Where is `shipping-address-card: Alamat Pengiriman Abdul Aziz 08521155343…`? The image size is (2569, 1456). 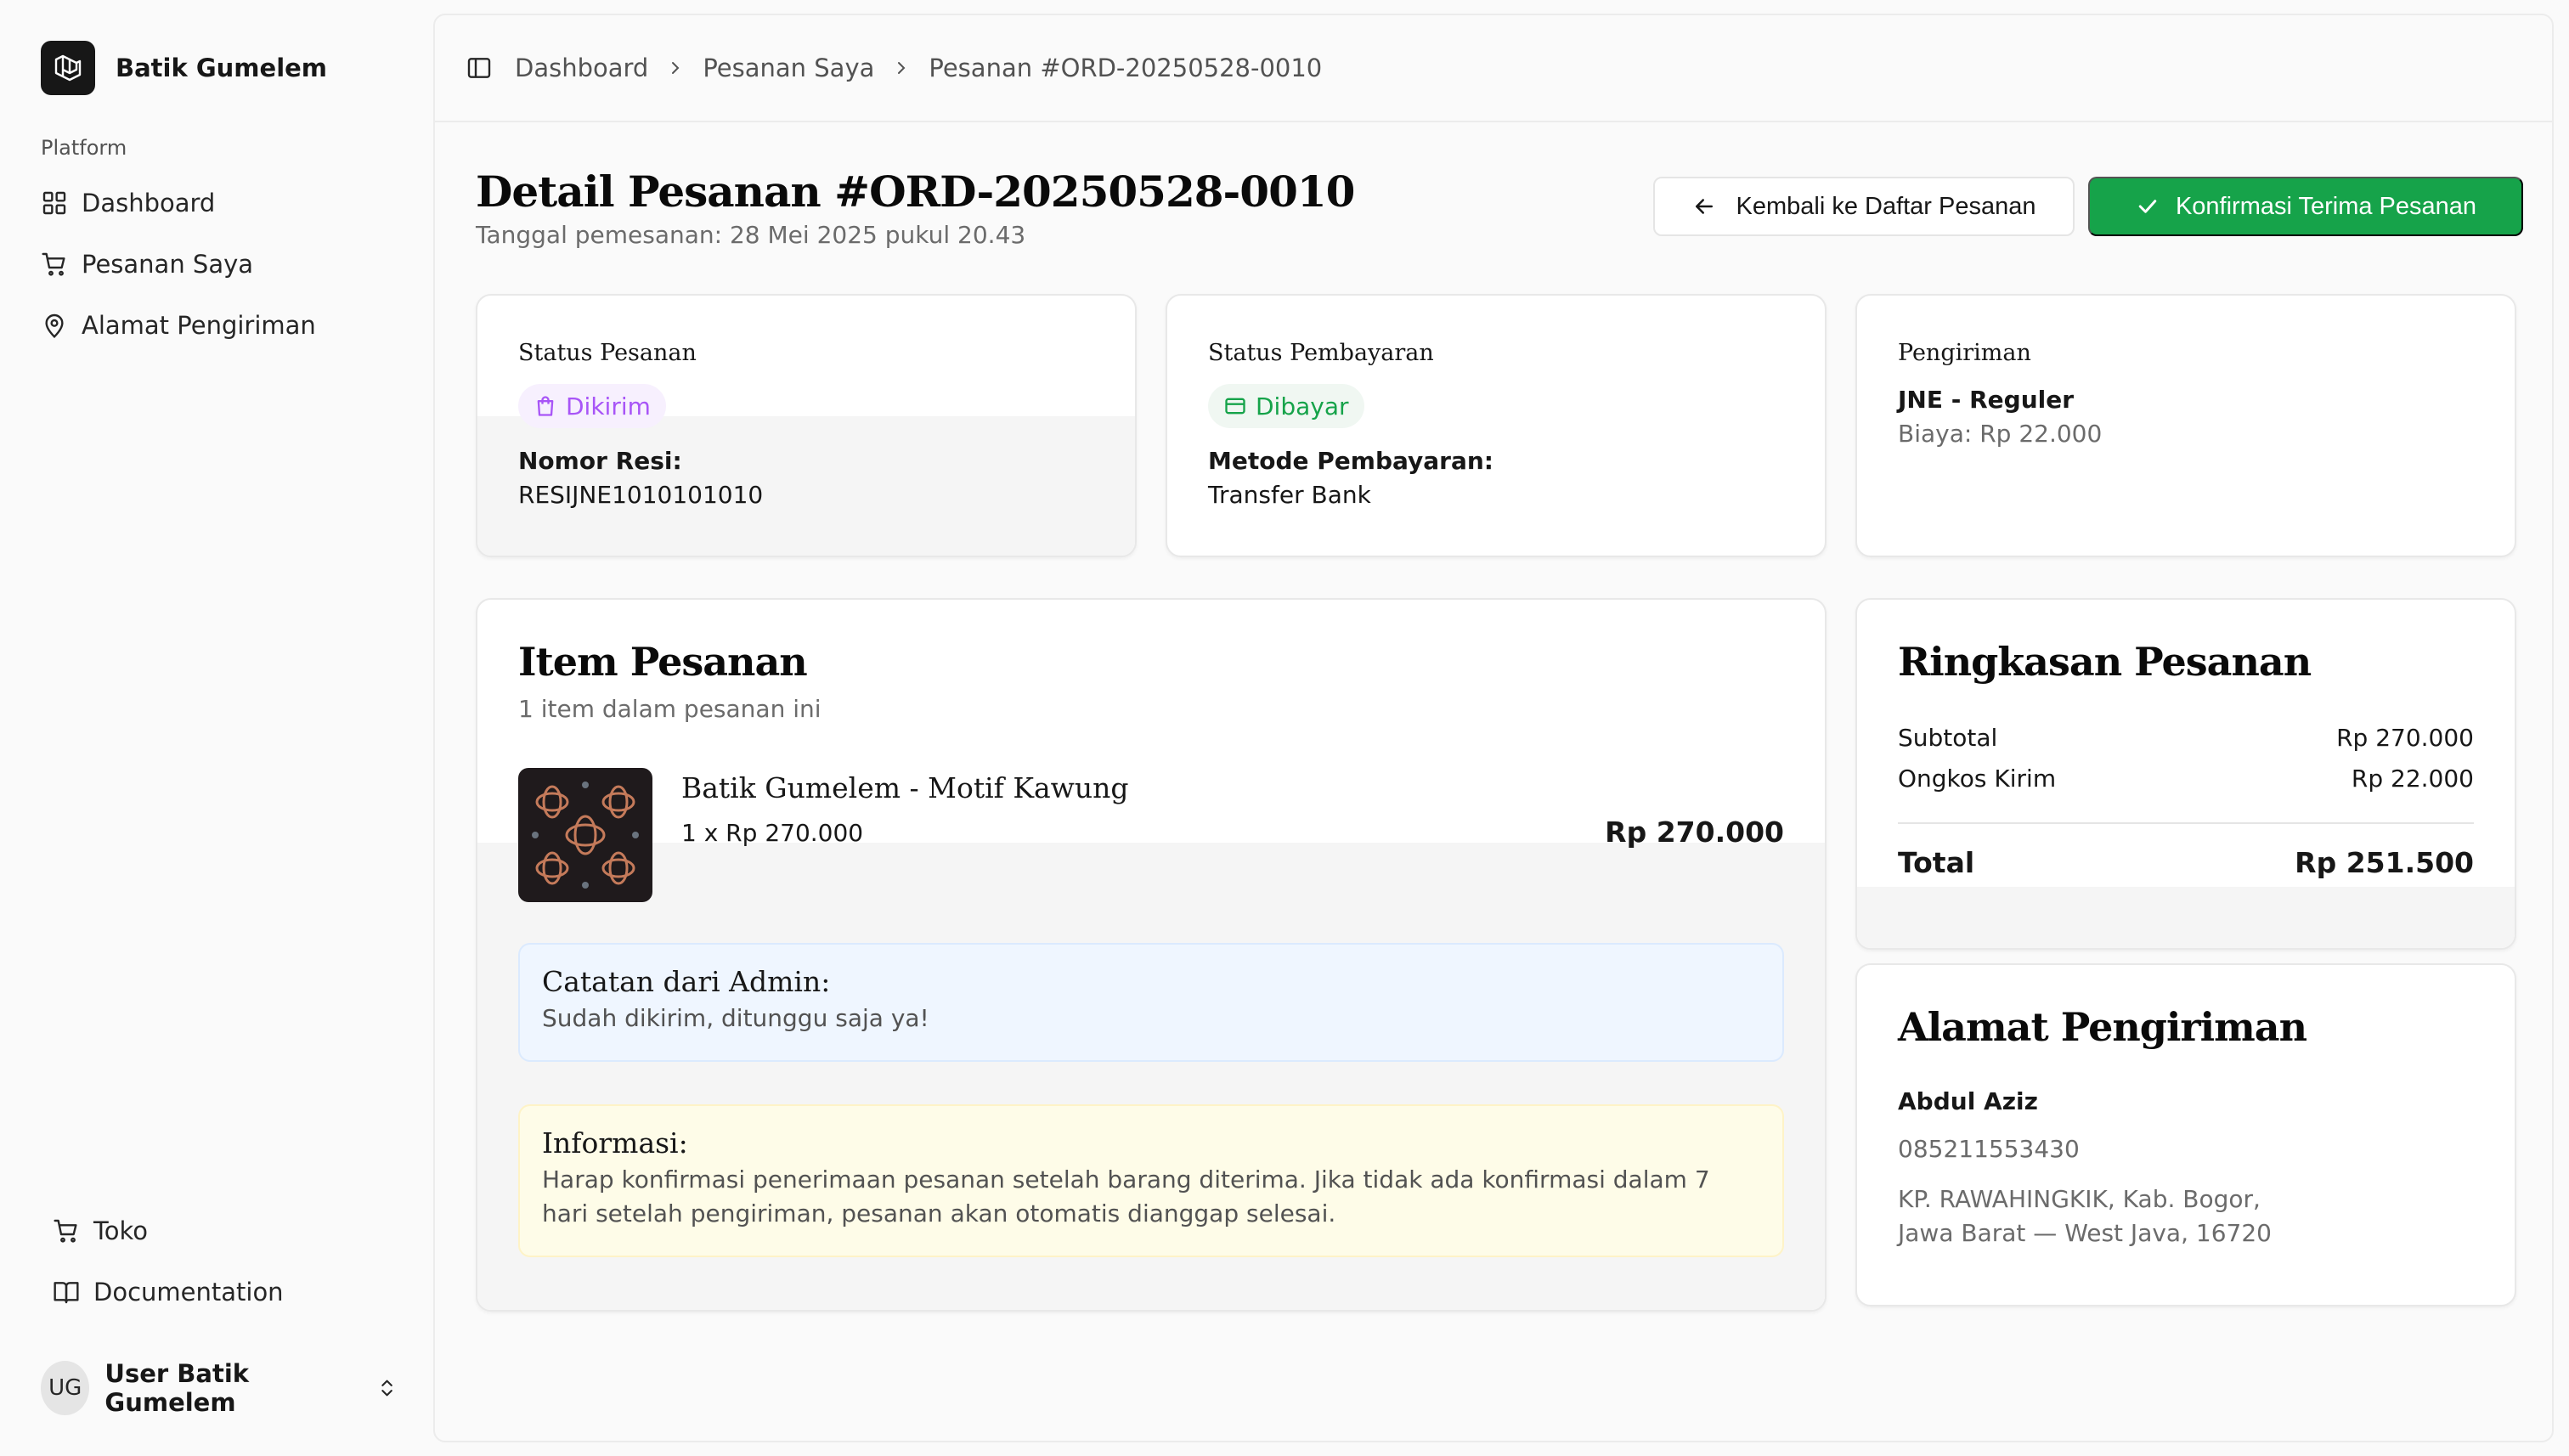
shipping-address-card: Alamat Pengiriman Abdul Aziz 08521155343… is located at coordinates (2186, 1134).